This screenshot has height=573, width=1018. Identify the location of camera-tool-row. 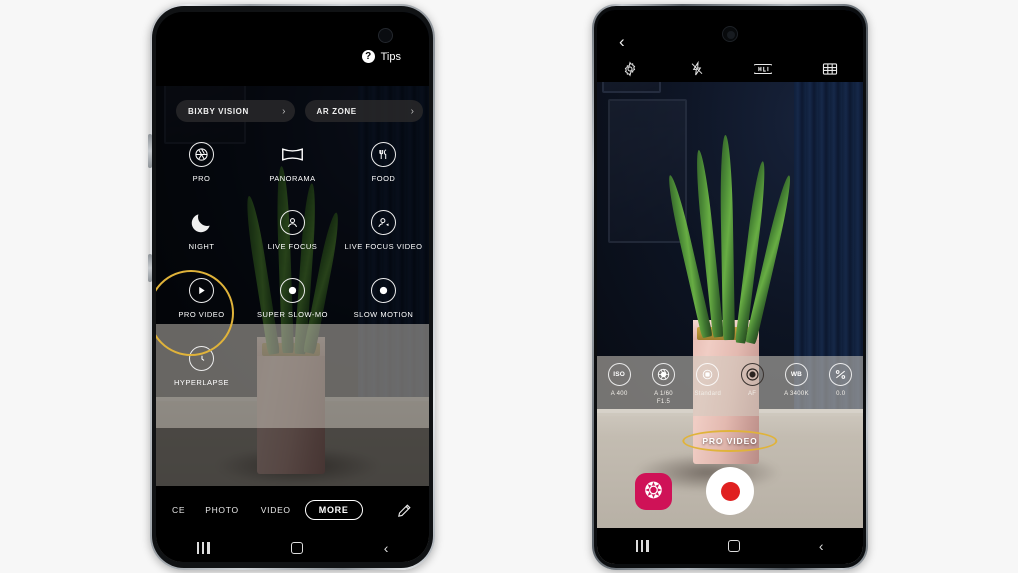
(730, 69).